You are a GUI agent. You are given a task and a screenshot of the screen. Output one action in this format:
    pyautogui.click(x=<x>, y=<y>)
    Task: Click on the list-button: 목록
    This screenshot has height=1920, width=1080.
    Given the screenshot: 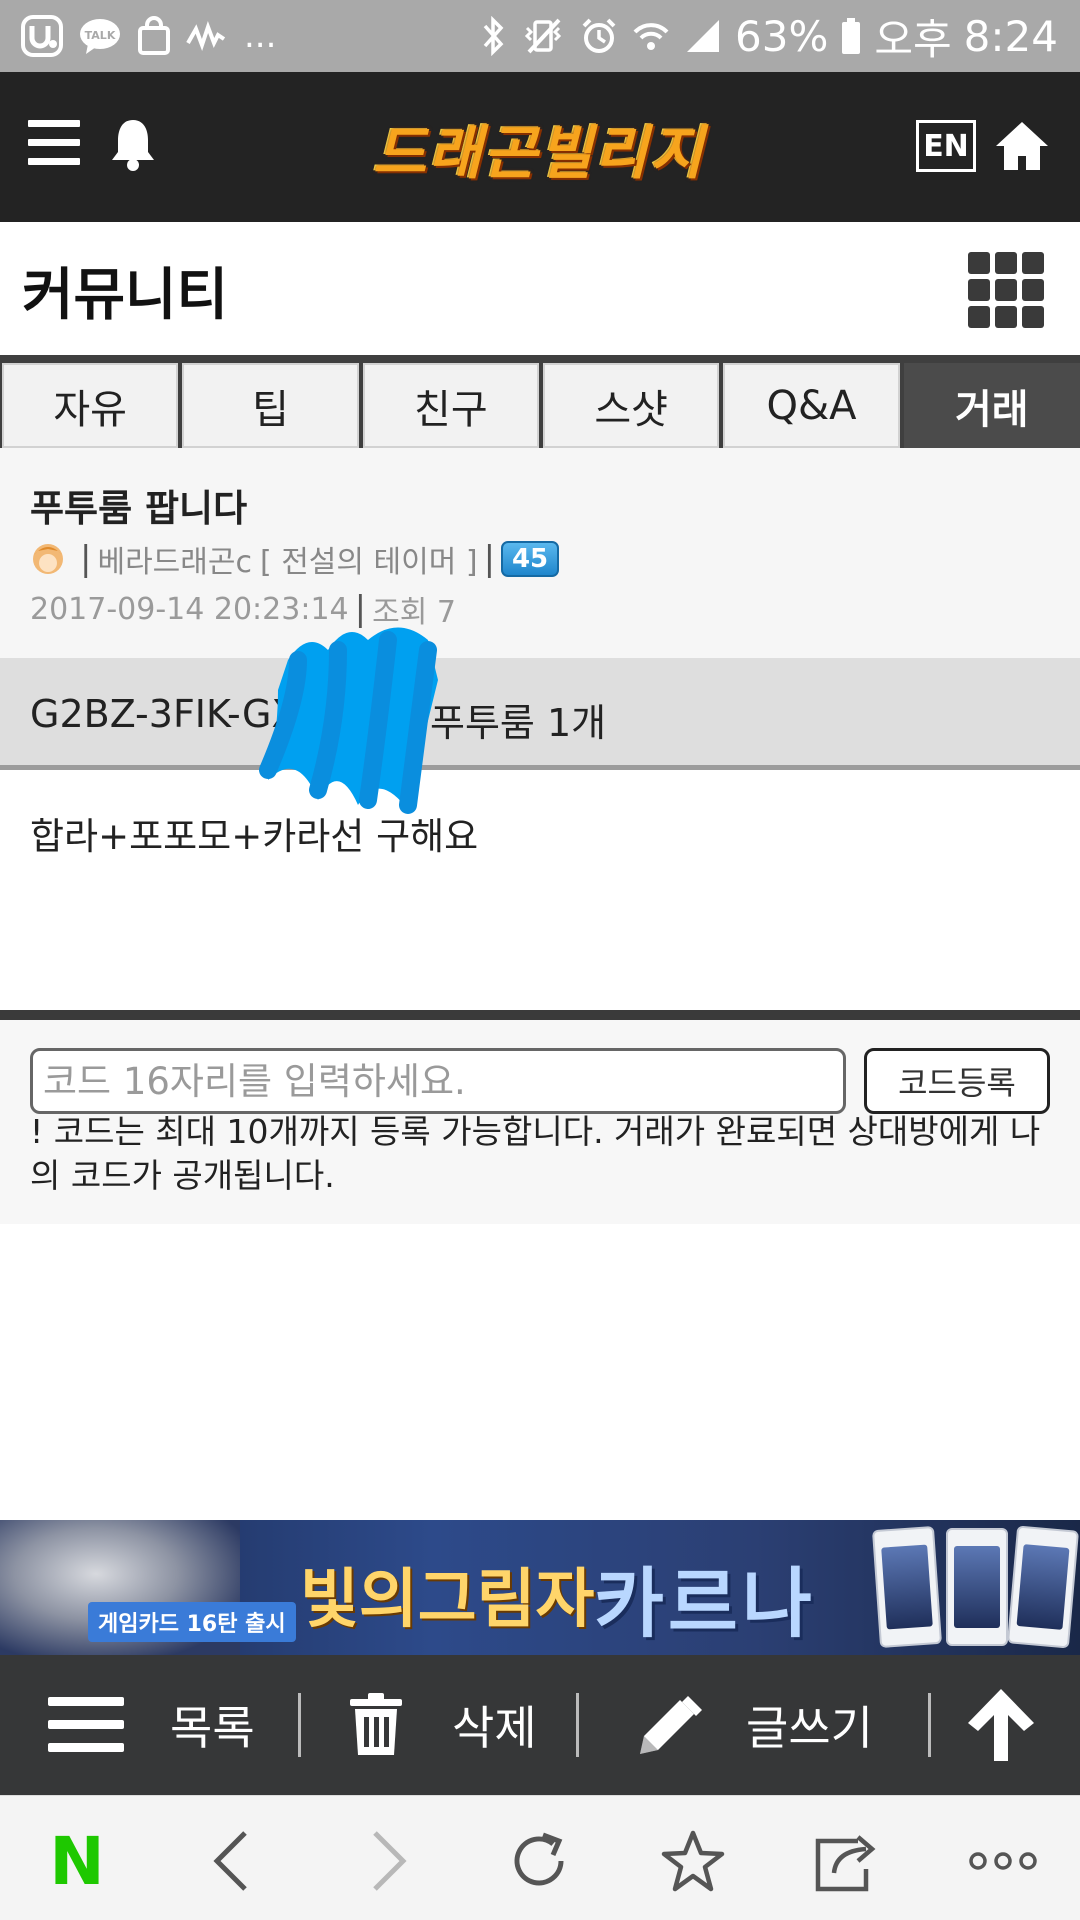 What is the action you would take?
    pyautogui.click(x=150, y=1725)
    